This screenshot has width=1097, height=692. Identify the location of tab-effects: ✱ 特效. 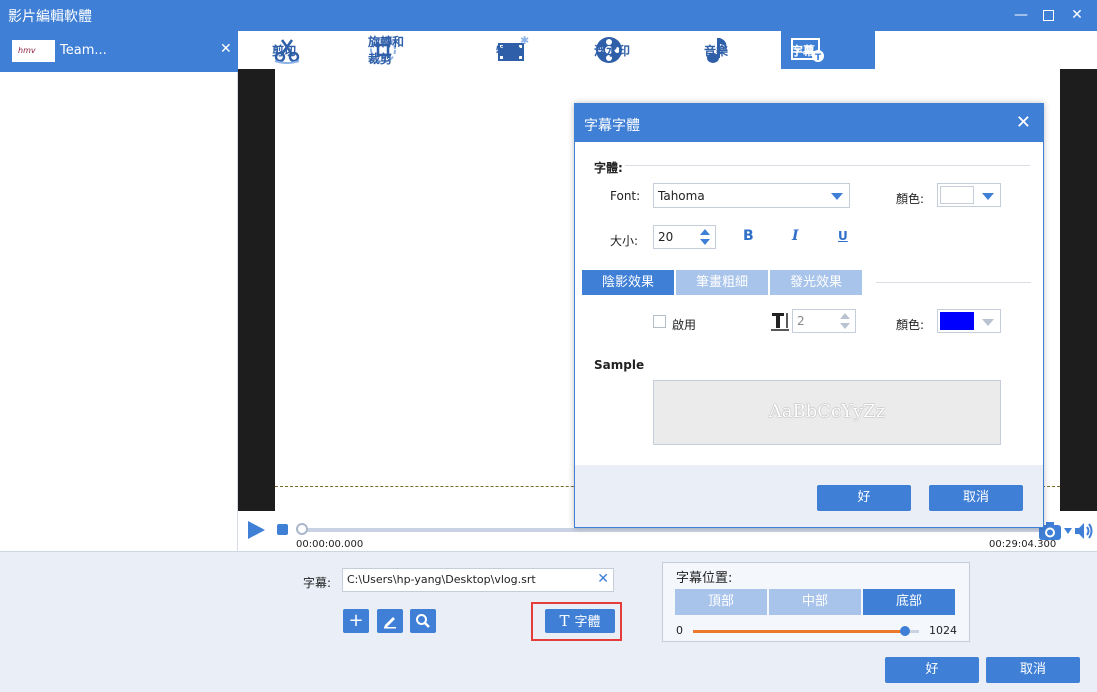
(518, 50).